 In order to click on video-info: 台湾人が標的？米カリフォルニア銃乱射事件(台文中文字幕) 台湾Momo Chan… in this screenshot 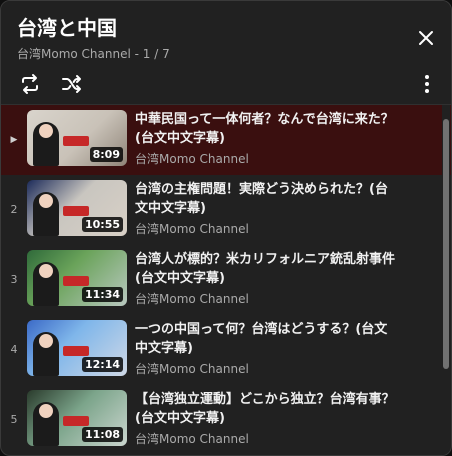, I will do `click(266, 278)`.